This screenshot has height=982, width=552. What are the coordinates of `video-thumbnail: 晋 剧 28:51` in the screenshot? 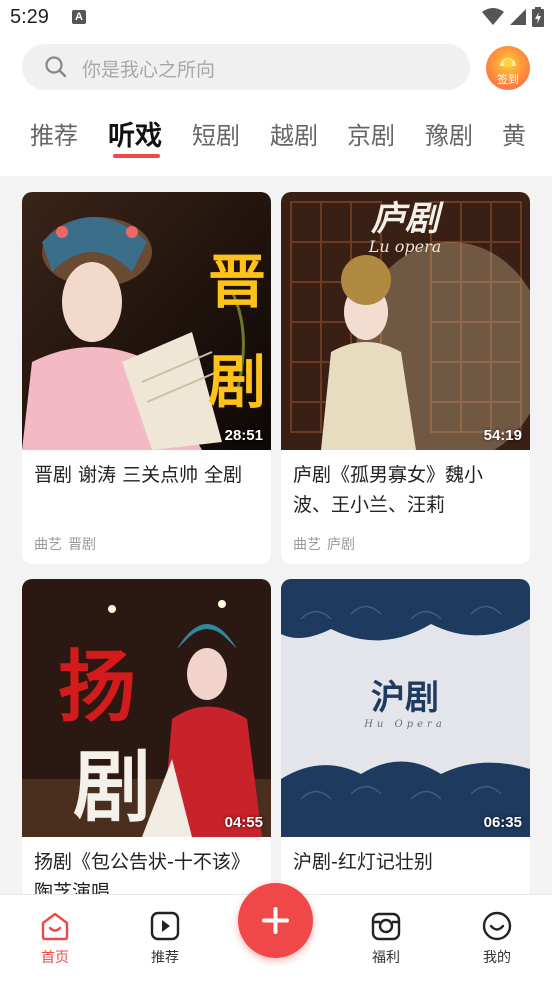 It's located at (146, 321).